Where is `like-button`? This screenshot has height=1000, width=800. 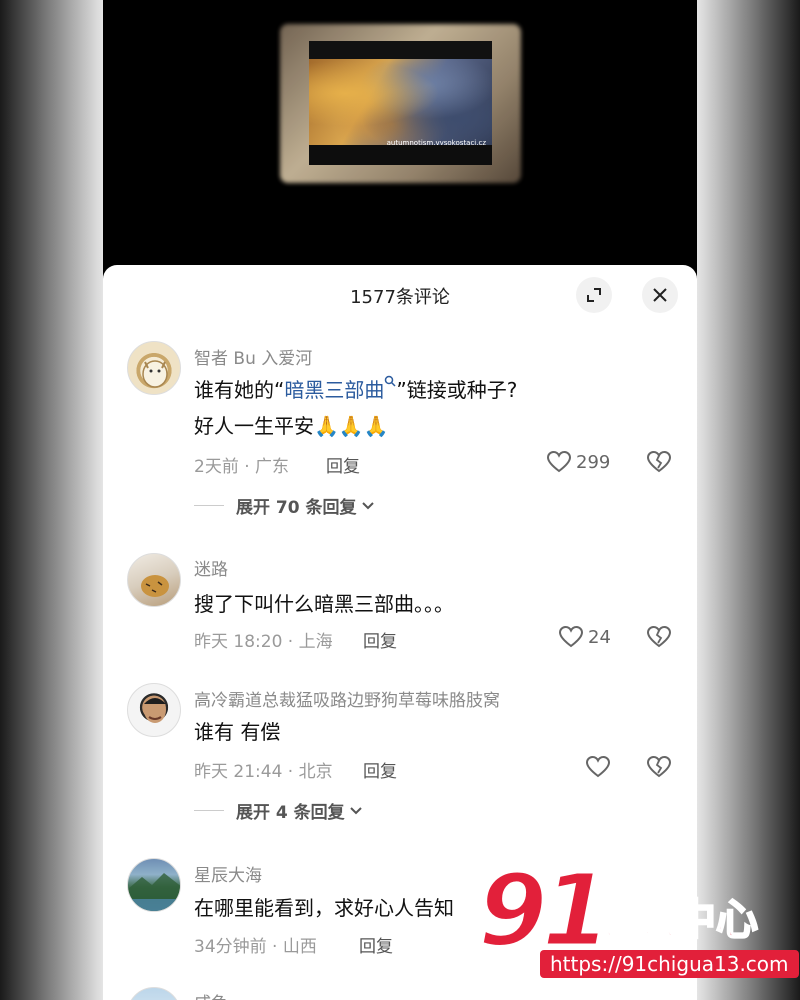
like-button is located at coordinates (600, 767).